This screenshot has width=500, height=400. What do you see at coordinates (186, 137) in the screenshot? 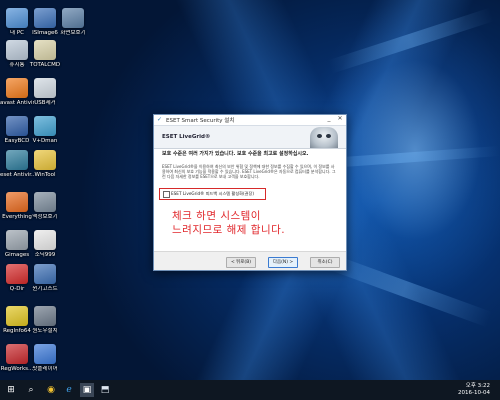
I see `dialog-header-title: ESET LiveGrid®` at bounding box center [186, 137].